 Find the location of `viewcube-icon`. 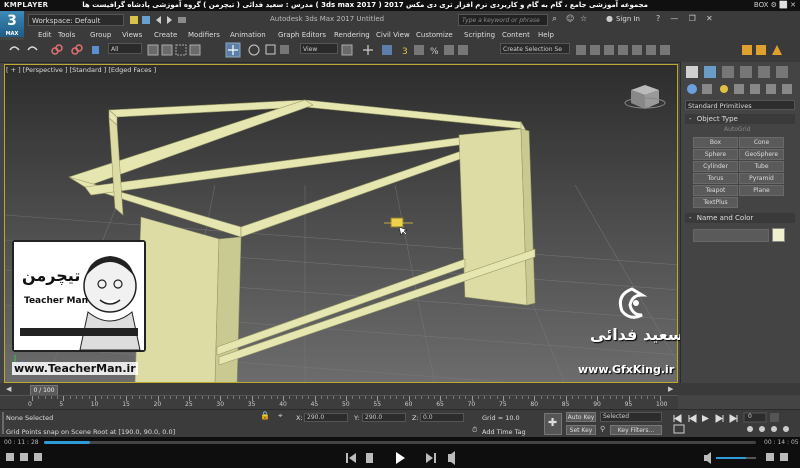

viewcube-icon is located at coordinates (645, 97).